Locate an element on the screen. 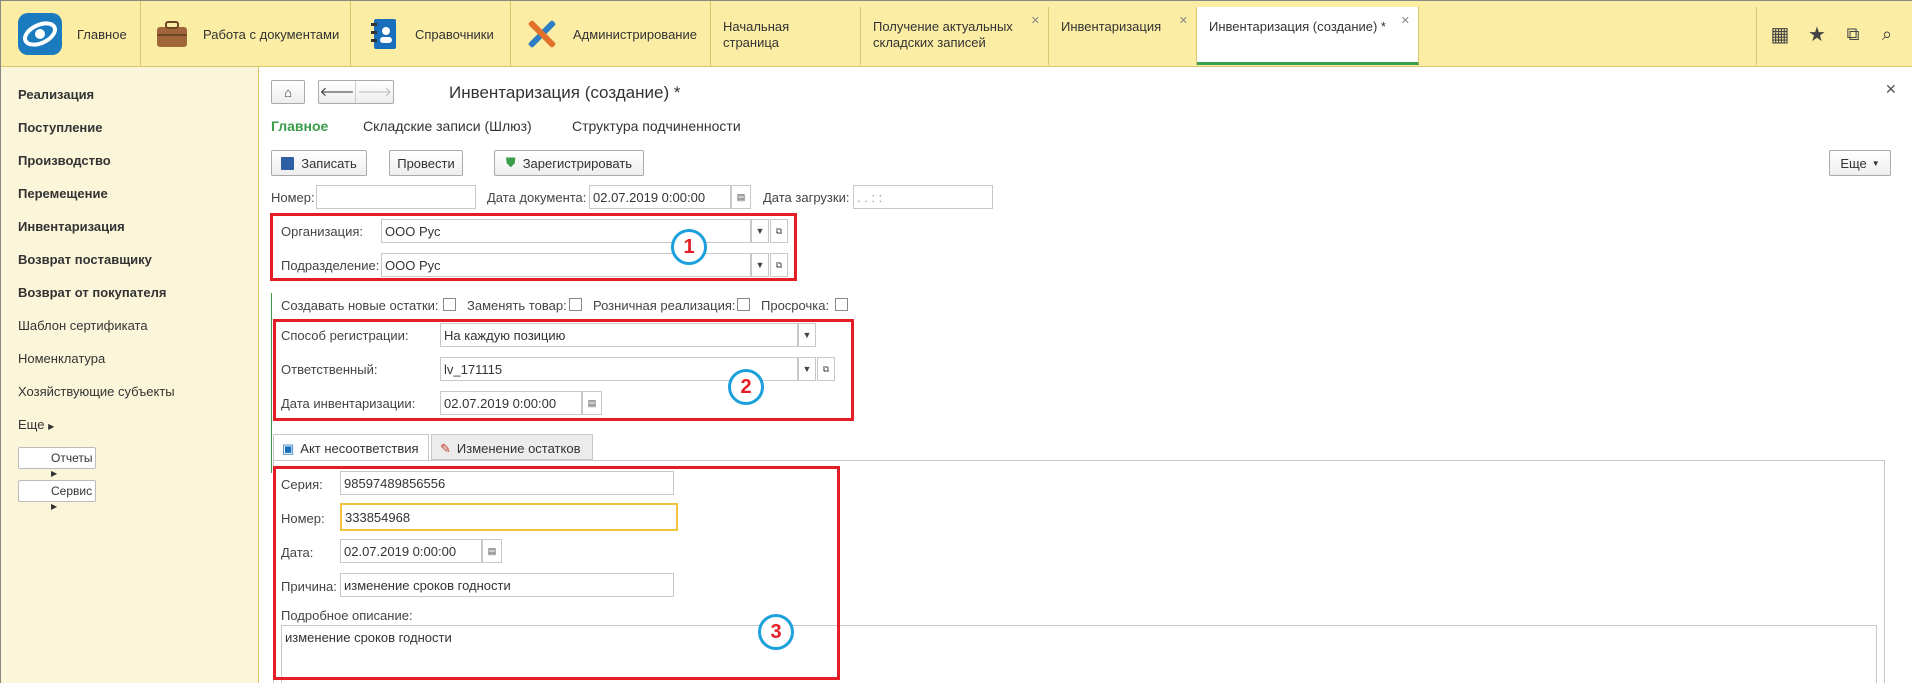 Image resolution: width=1912 pixels, height=683 pixels. reports-button: Отчеты ▶ is located at coordinates (57, 462).